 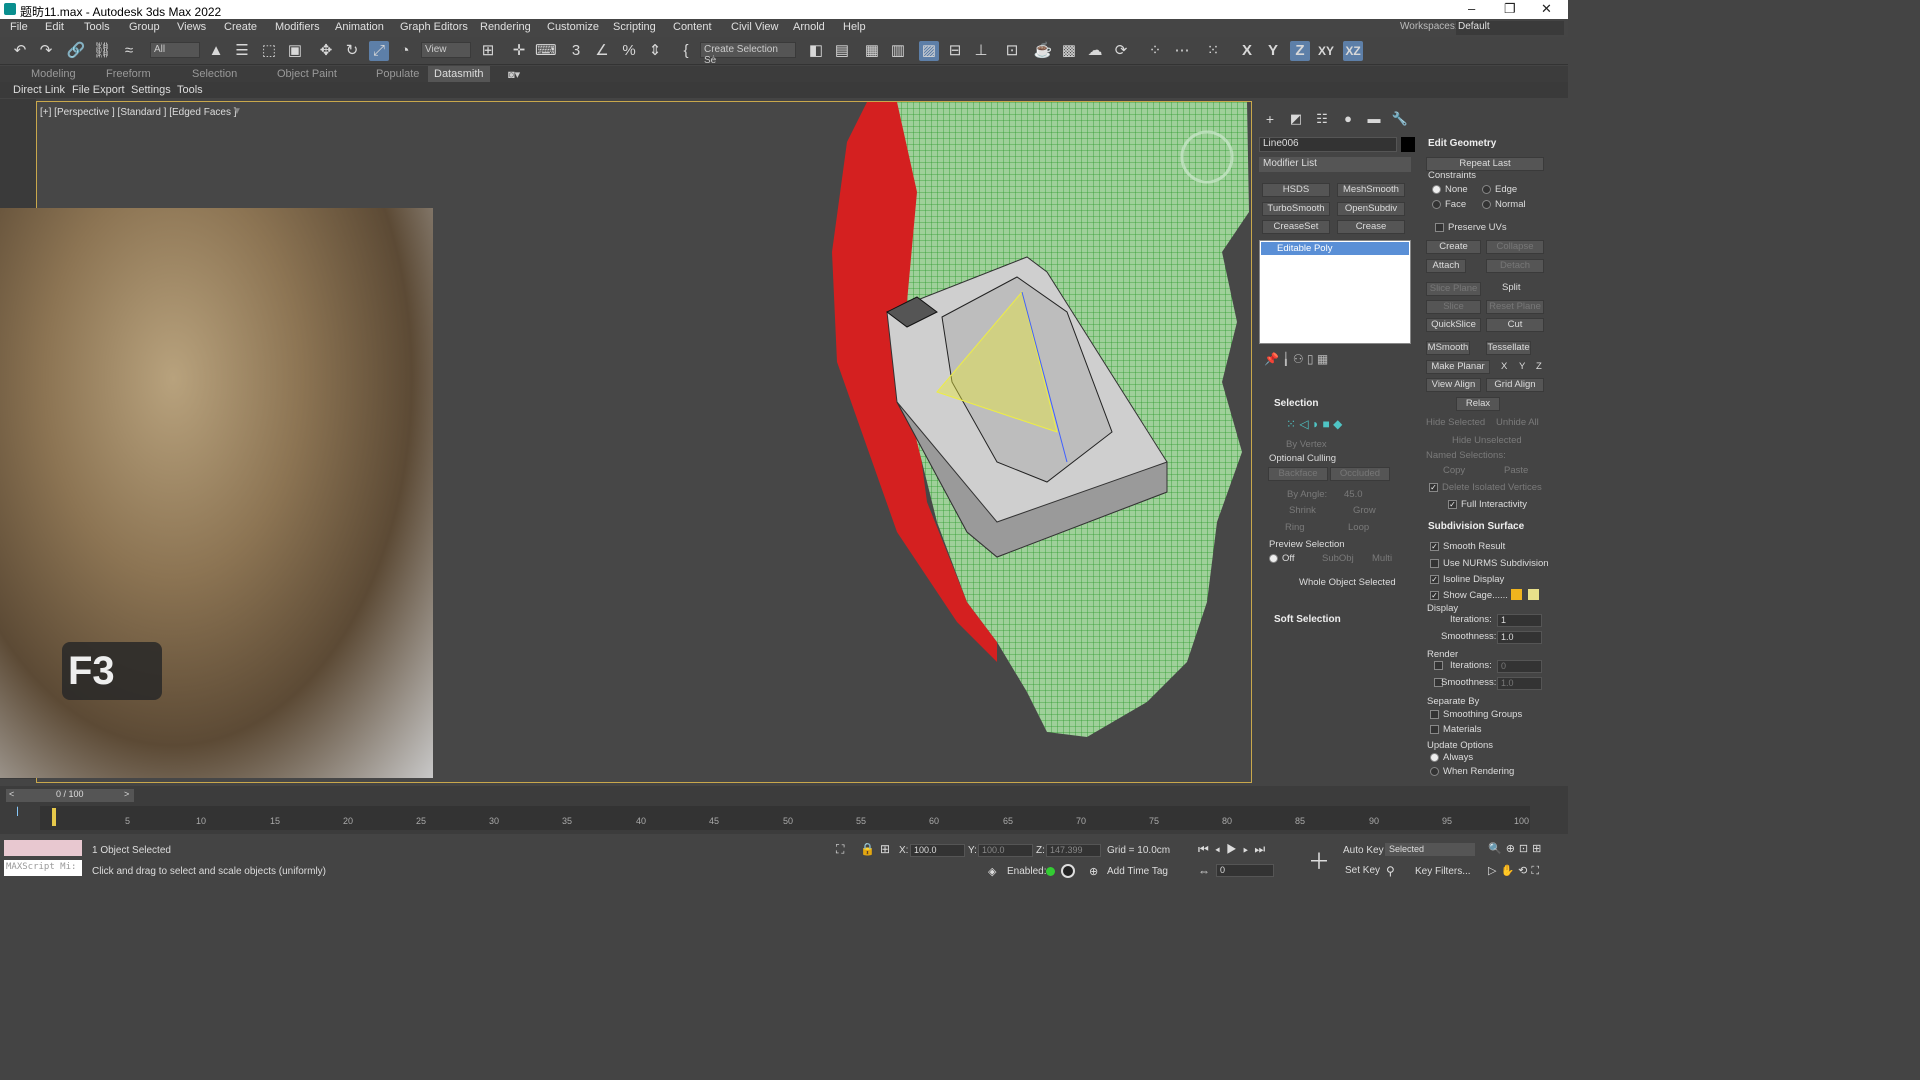 What do you see at coordinates (1338, 558) in the screenshot?
I see `preview-subobj-label: SubObj` at bounding box center [1338, 558].